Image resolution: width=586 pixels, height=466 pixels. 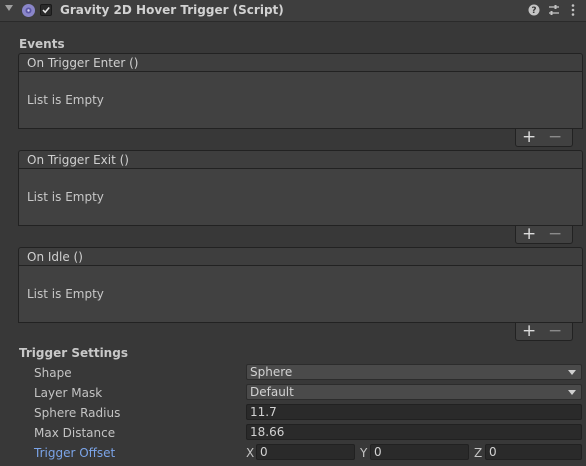 What do you see at coordinates (414, 392) in the screenshot?
I see `layer-mask-dropdown: Default` at bounding box center [414, 392].